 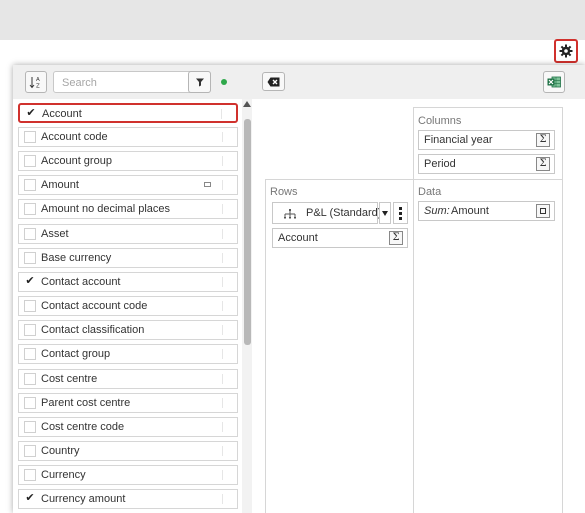 I want to click on clear-button, so click(x=273, y=81).